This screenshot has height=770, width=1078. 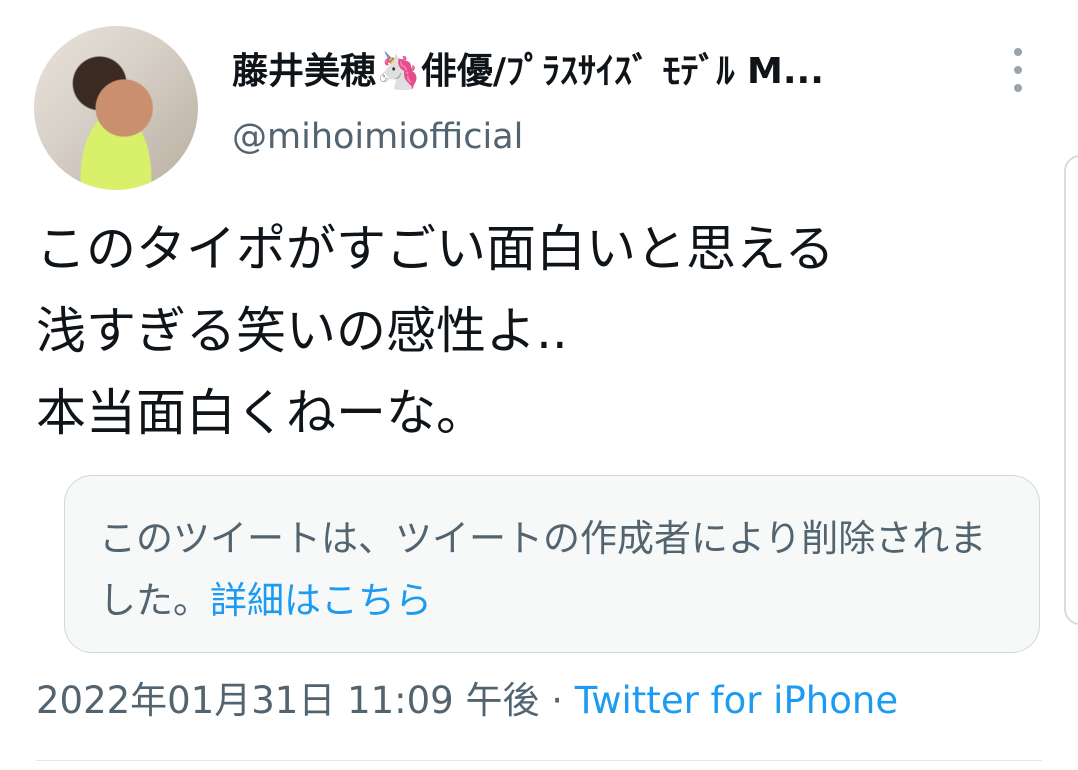 What do you see at coordinates (287, 700) in the screenshot?
I see `tweet-timestamp: 2022年01月31日 11:09 午後` at bounding box center [287, 700].